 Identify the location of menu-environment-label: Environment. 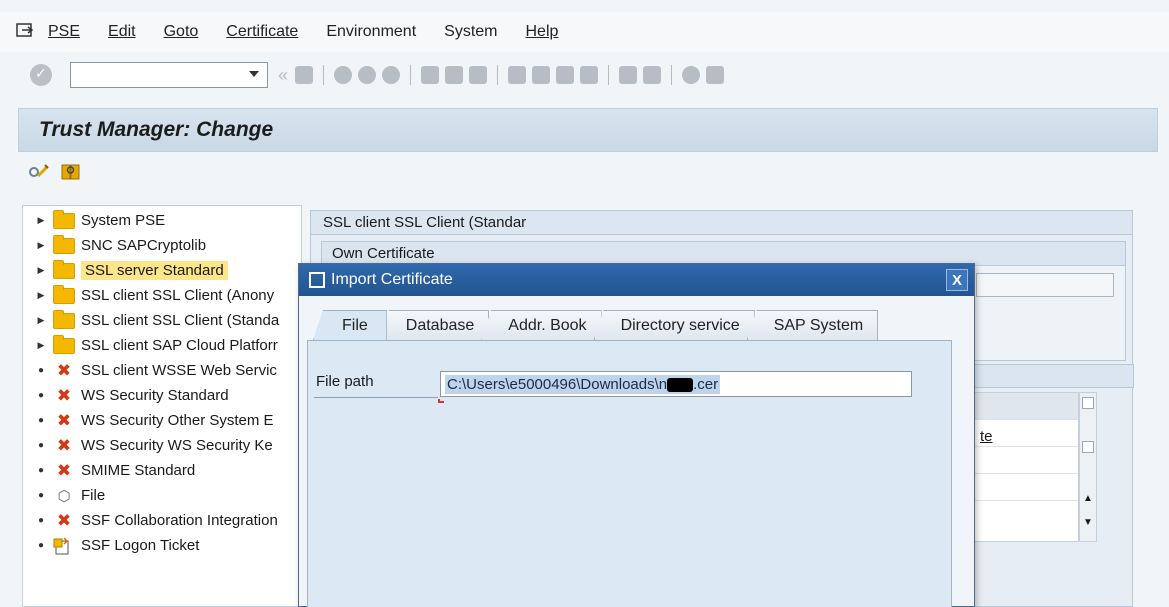
(371, 31).